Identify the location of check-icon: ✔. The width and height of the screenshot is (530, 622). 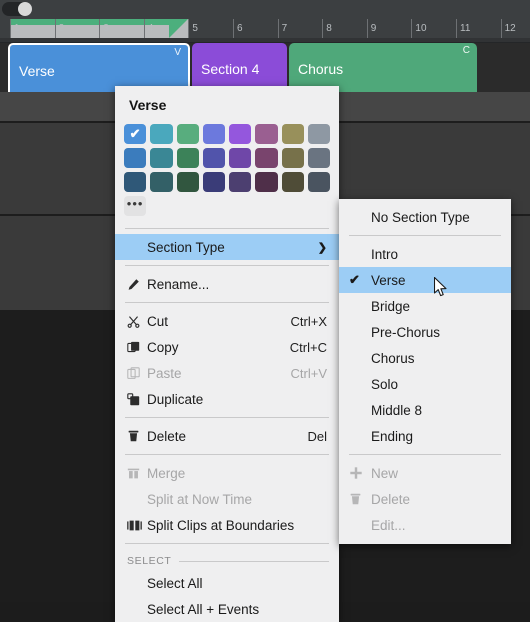
(135, 133).